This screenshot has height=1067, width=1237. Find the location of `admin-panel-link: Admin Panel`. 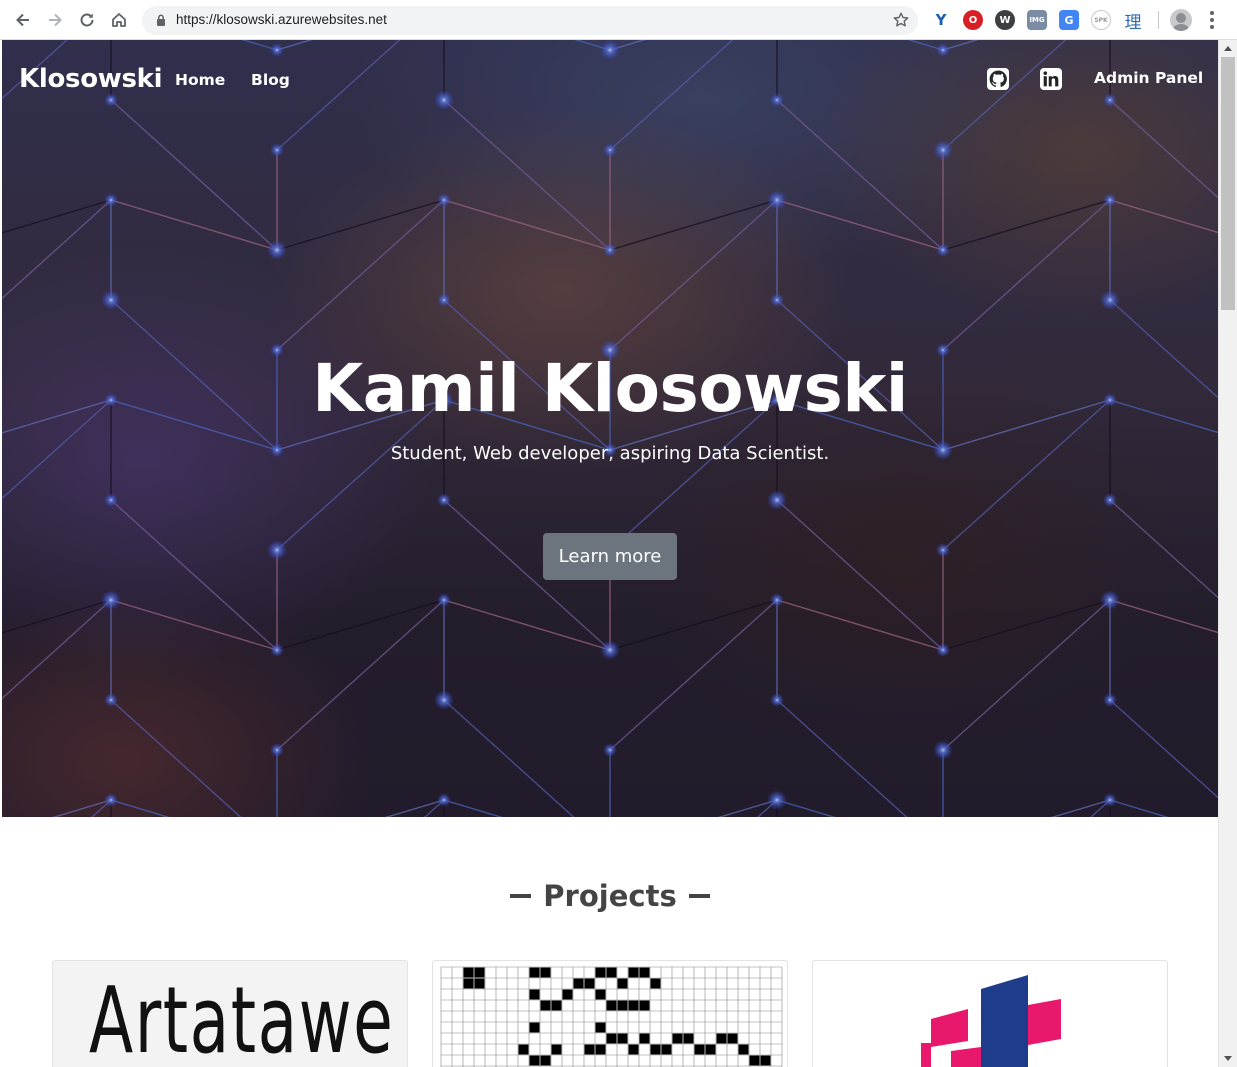

admin-panel-link: Admin Panel is located at coordinates (1148, 78).